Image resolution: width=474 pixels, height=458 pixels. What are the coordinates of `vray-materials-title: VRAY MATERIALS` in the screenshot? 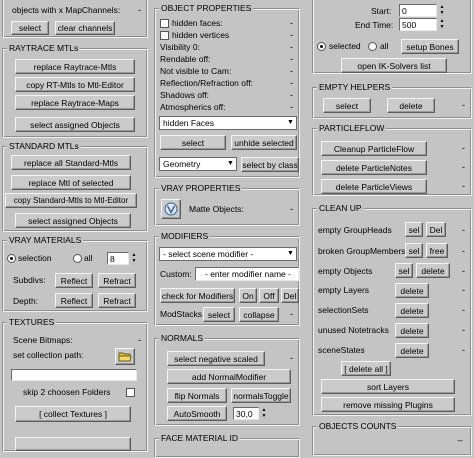 It's located at (45, 240).